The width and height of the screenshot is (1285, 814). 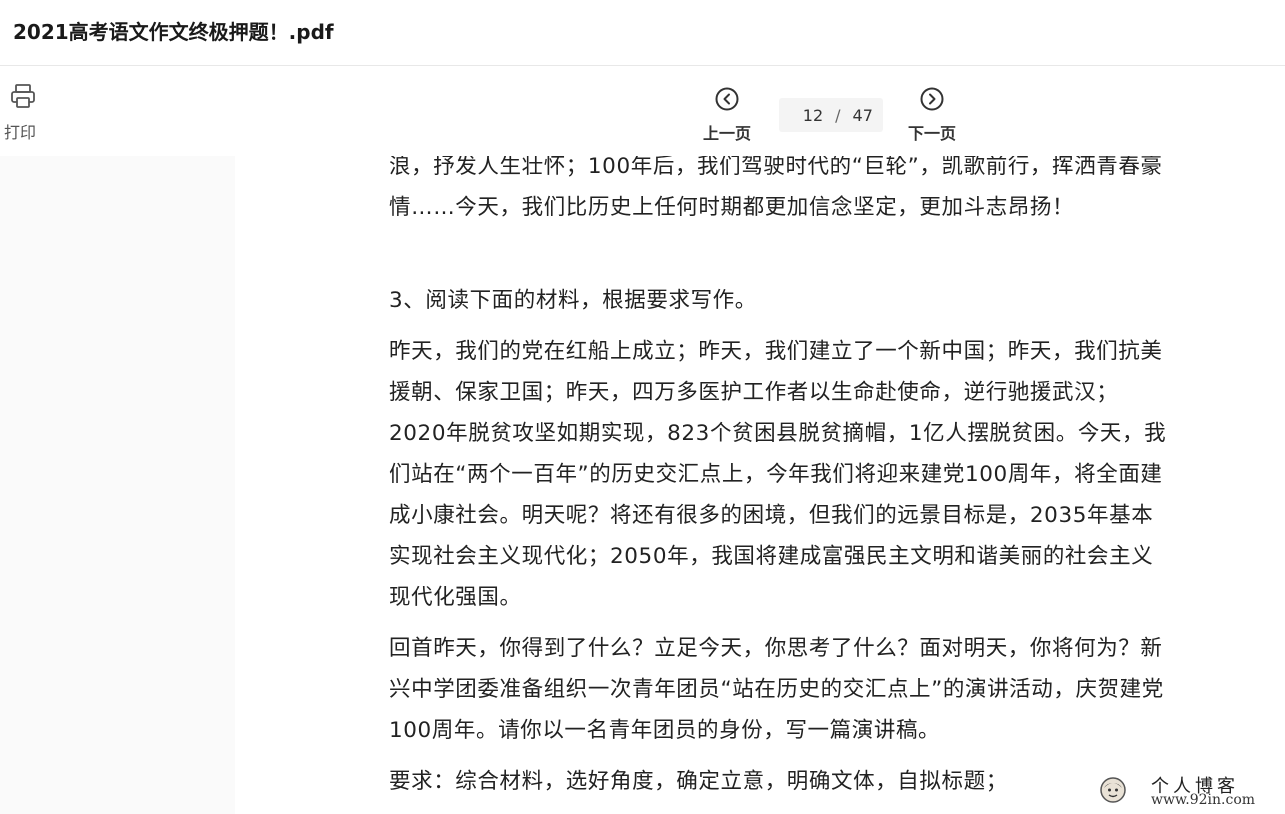 What do you see at coordinates (1203, 800) in the screenshot?
I see `watermark-url: www.92in.com` at bounding box center [1203, 800].